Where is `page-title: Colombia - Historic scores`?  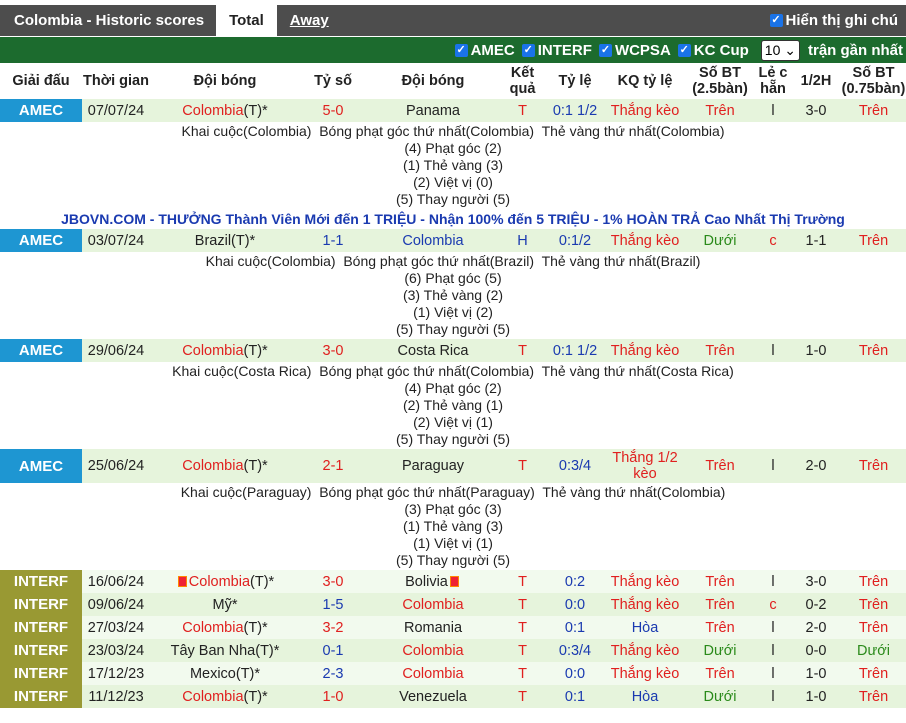
page-title: Colombia - Historic scores is located at coordinates (109, 20).